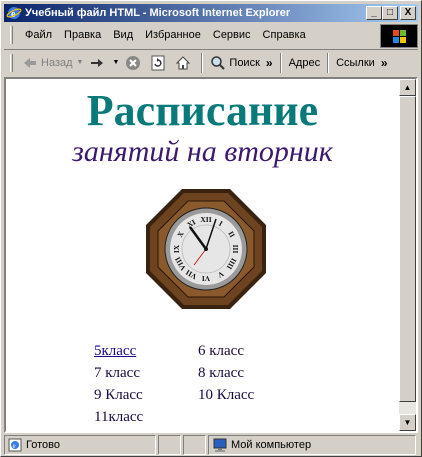 This screenshot has height=457, width=422. I want to click on search-icon, so click(218, 63).